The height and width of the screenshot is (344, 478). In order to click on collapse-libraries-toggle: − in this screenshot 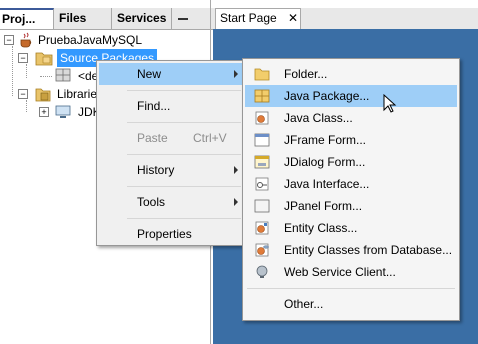, I will do `click(23, 94)`.